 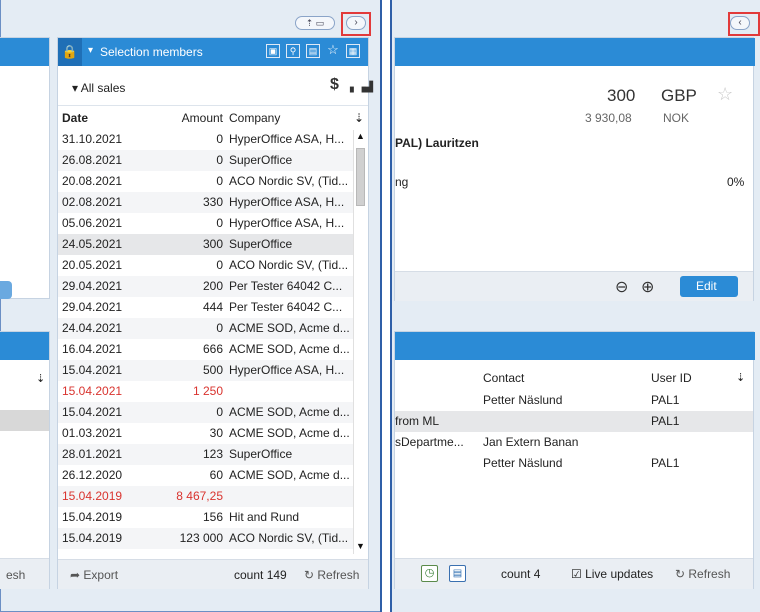 What do you see at coordinates (313, 51) in the screenshot?
I see `list-icon: ▤` at bounding box center [313, 51].